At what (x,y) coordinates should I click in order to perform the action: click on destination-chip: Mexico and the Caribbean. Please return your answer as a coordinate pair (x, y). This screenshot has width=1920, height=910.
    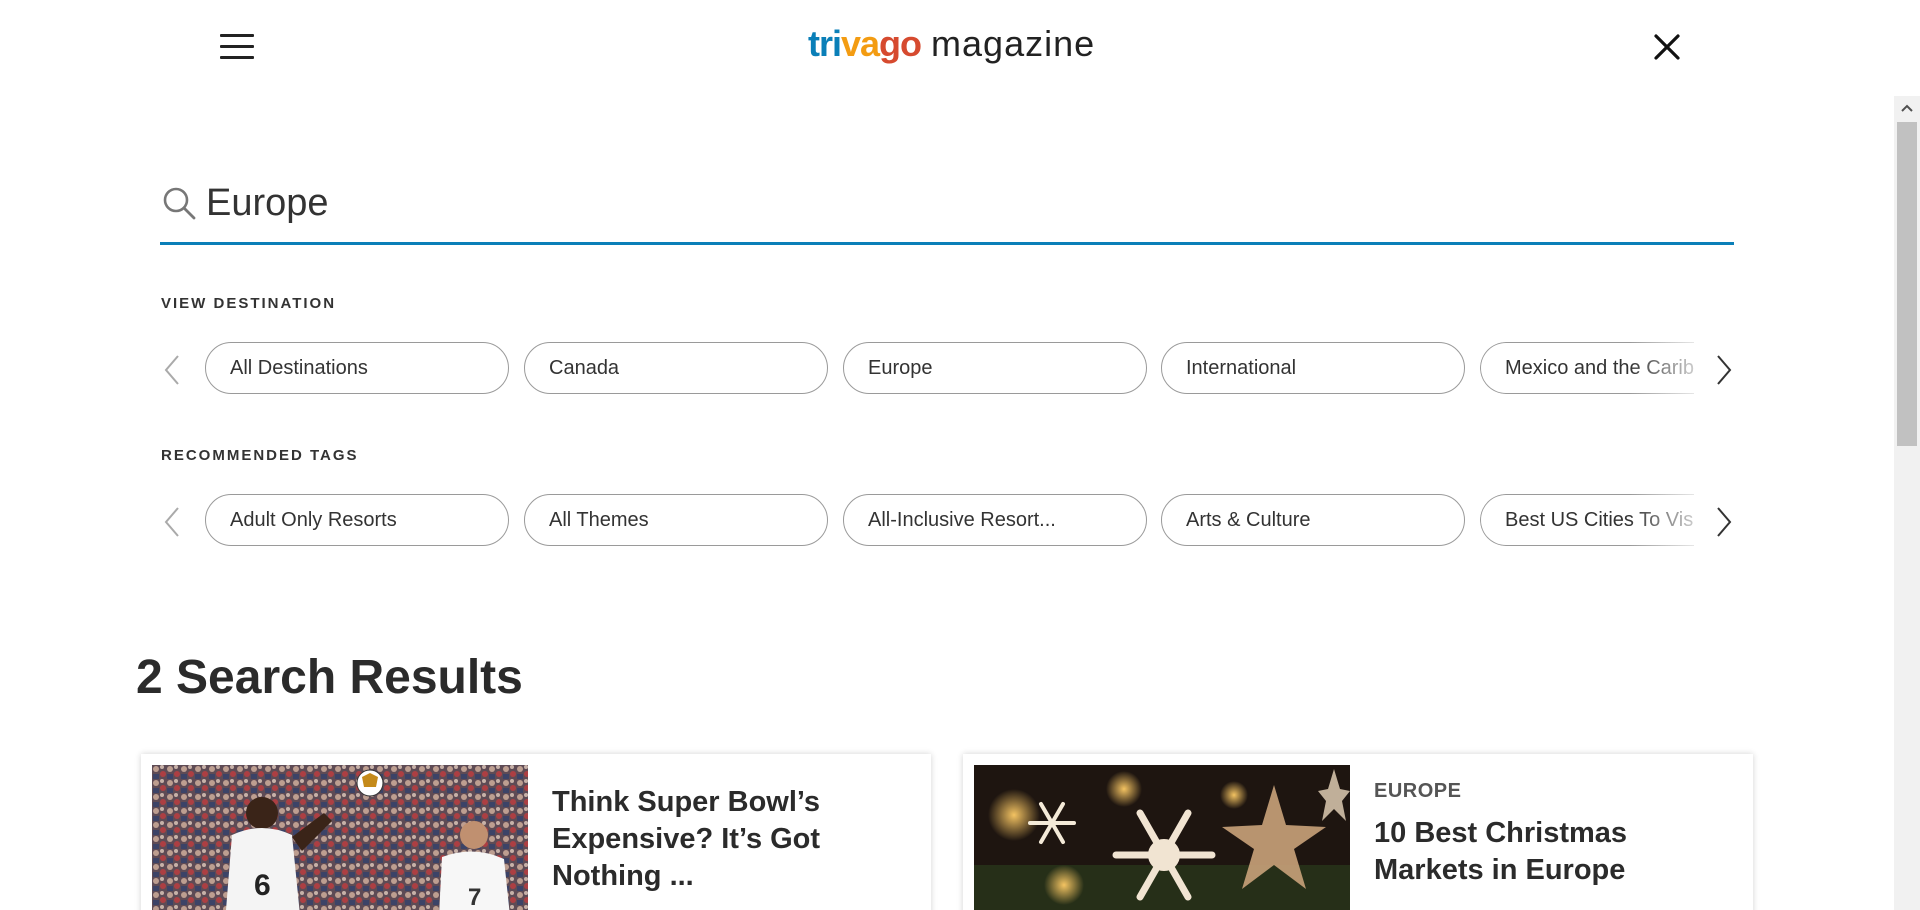
    Looking at the image, I should click on (1587, 368).